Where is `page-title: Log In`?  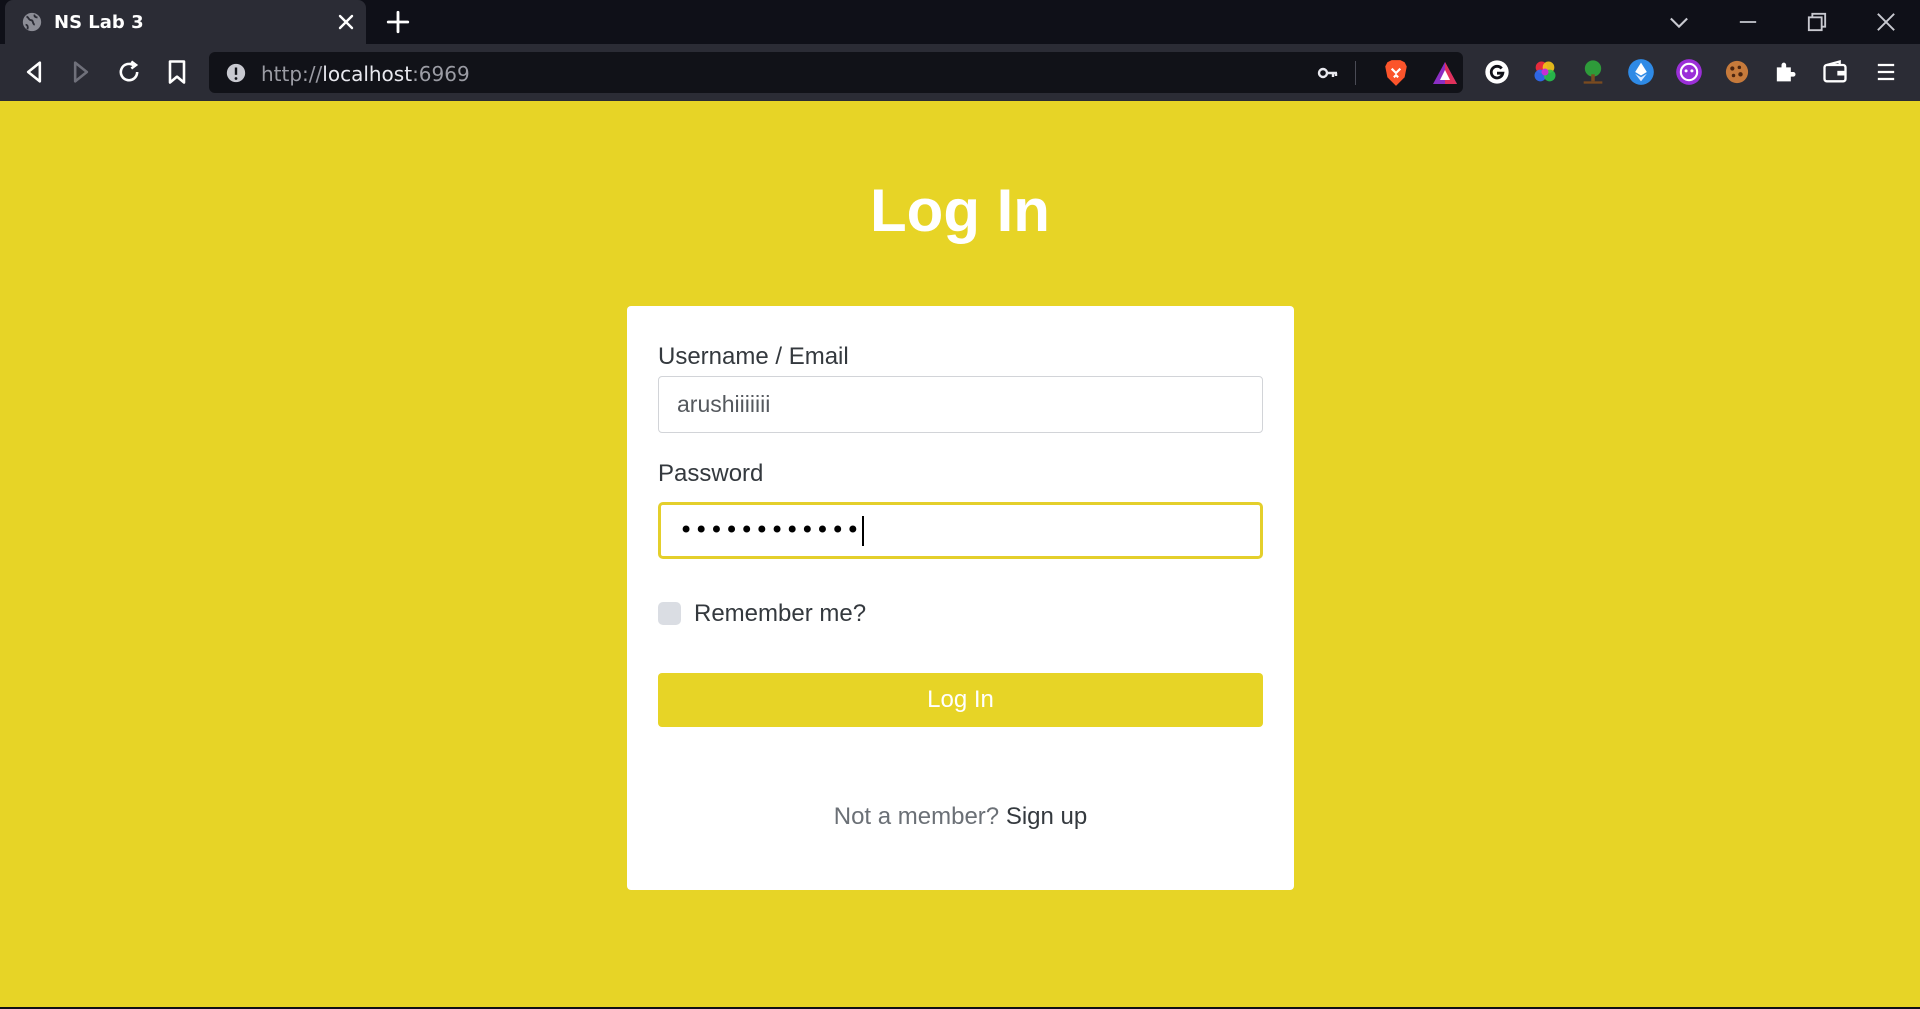
page-title: Log In is located at coordinates (960, 210).